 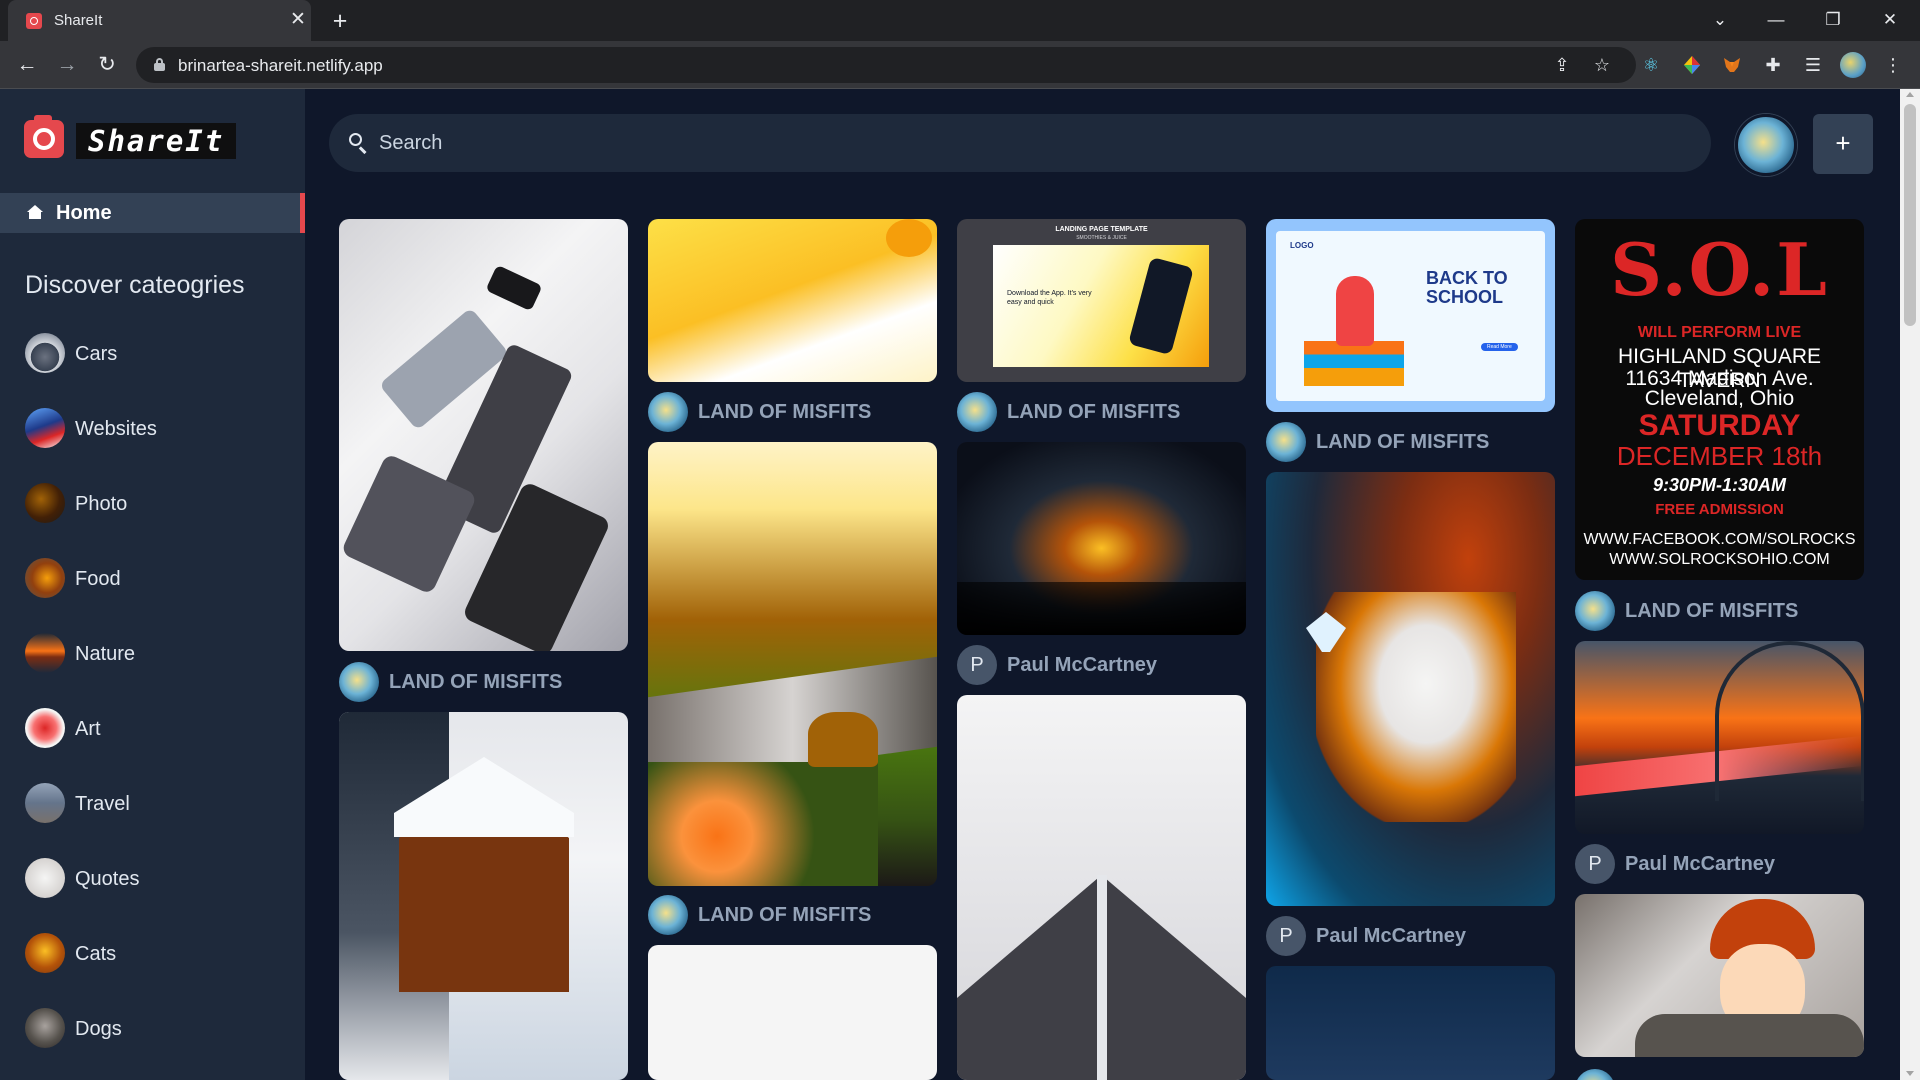 What do you see at coordinates (1910, 1073) in the screenshot?
I see `scroll-down-arrow-icon` at bounding box center [1910, 1073].